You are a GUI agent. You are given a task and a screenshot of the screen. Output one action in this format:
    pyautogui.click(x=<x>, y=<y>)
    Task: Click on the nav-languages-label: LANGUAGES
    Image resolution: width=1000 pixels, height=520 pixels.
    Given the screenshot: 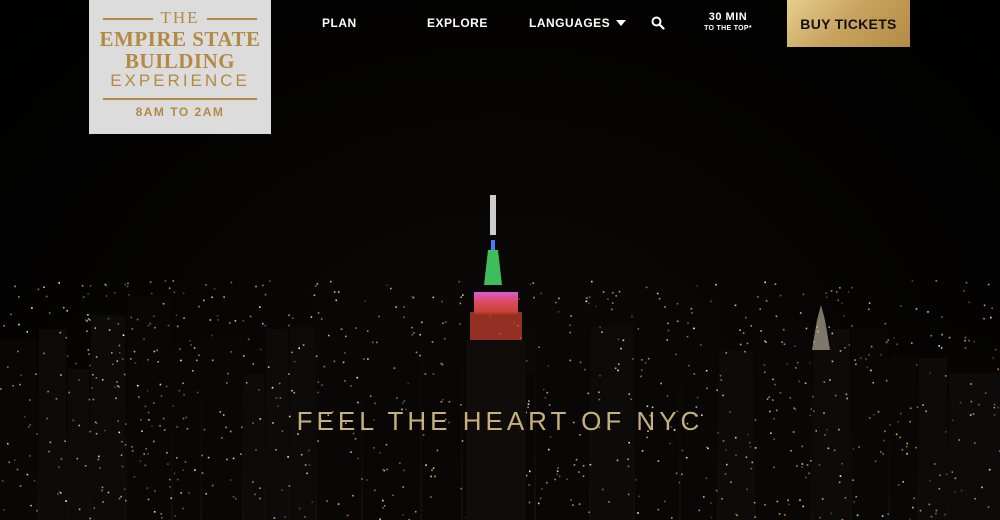 What is the action you would take?
    pyautogui.click(x=570, y=23)
    